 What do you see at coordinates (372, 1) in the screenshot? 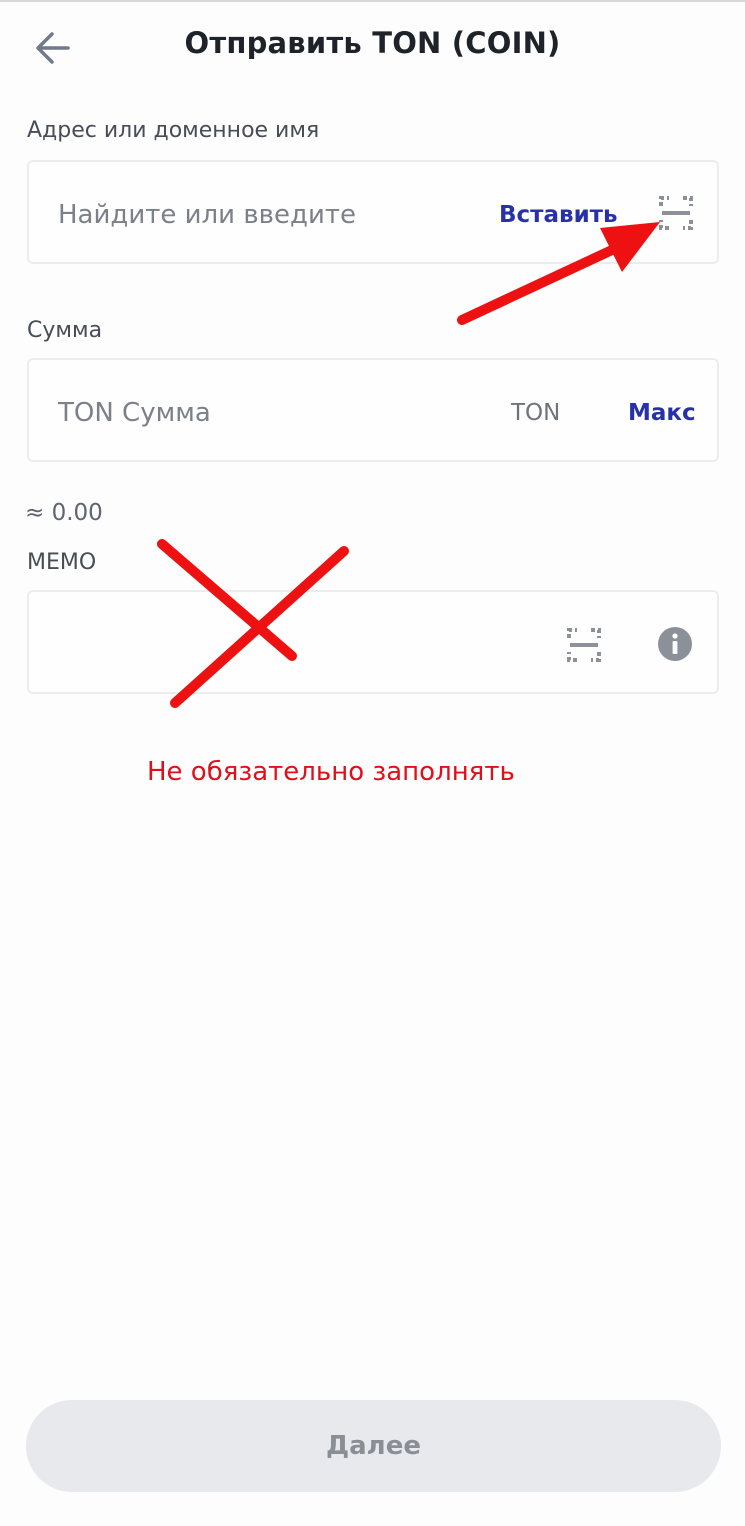
I see `top-divider` at bounding box center [372, 1].